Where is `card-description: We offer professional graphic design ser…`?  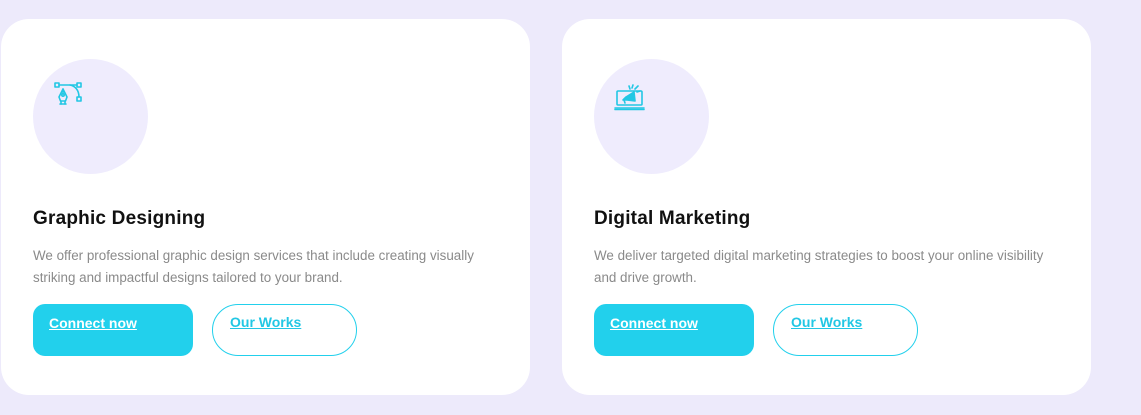 card-description: We offer professional graphic design ser… is located at coordinates (253, 266).